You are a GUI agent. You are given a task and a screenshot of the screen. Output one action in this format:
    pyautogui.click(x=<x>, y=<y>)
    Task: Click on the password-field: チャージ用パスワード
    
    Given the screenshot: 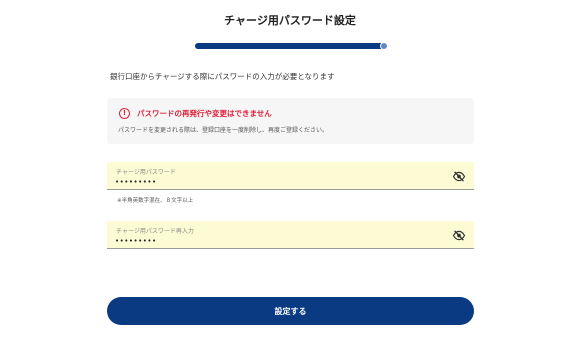 What is the action you would take?
    pyautogui.click(x=290, y=176)
    